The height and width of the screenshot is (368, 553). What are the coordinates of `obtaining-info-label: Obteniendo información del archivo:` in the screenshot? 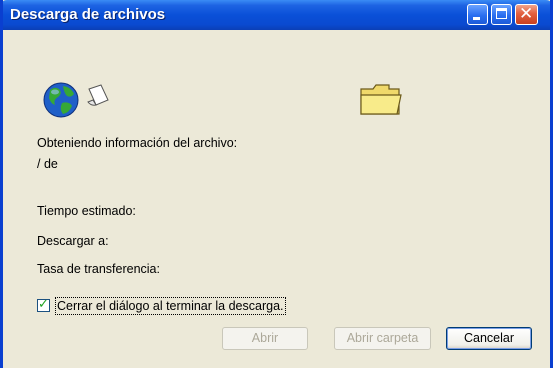 It's located at (137, 143).